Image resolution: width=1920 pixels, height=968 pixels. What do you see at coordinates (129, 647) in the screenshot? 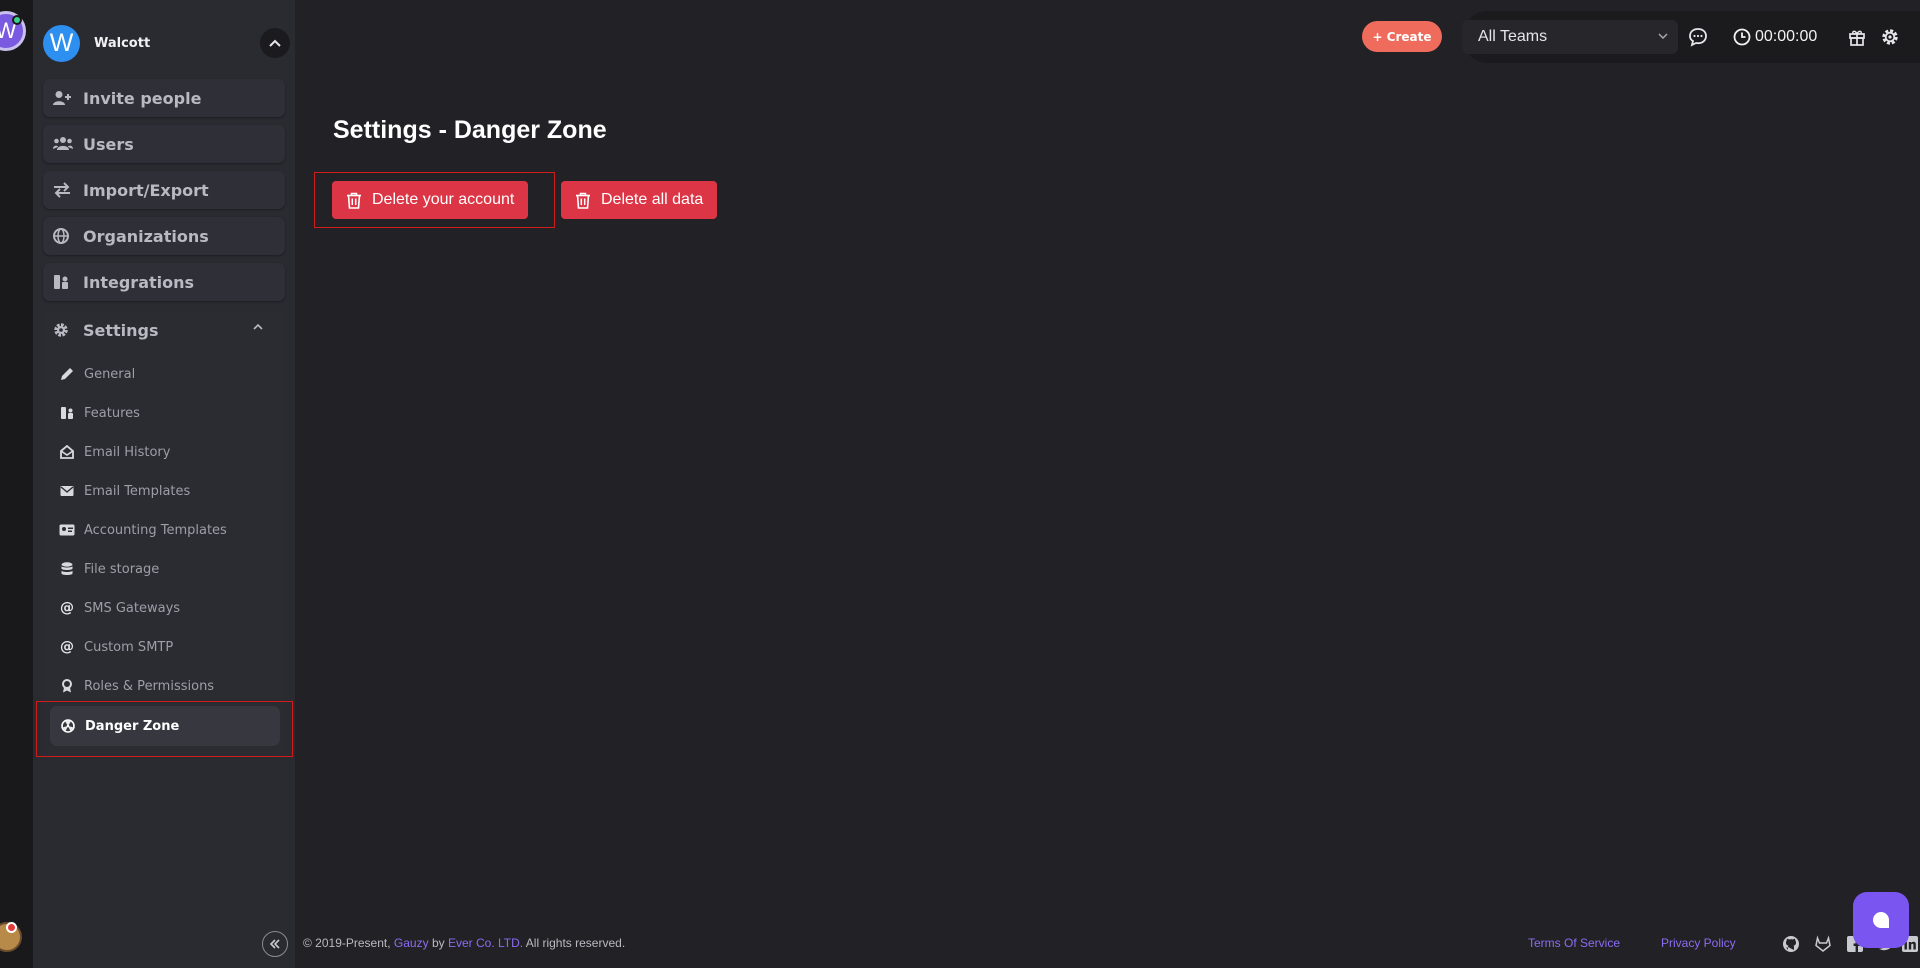
I see `settings-item-label: Custom SMTP` at bounding box center [129, 647].